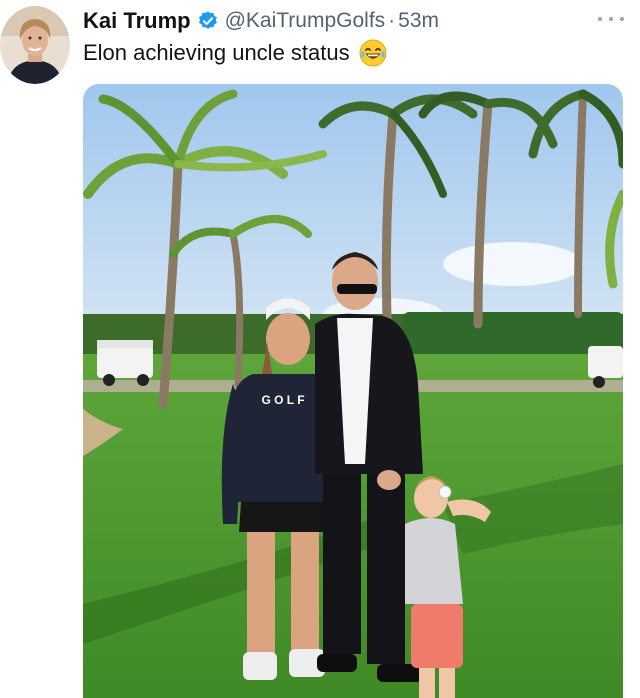 Image resolution: width=640 pixels, height=698 pixels. What do you see at coordinates (418, 21) in the screenshot?
I see `timestamp: 53m` at bounding box center [418, 21].